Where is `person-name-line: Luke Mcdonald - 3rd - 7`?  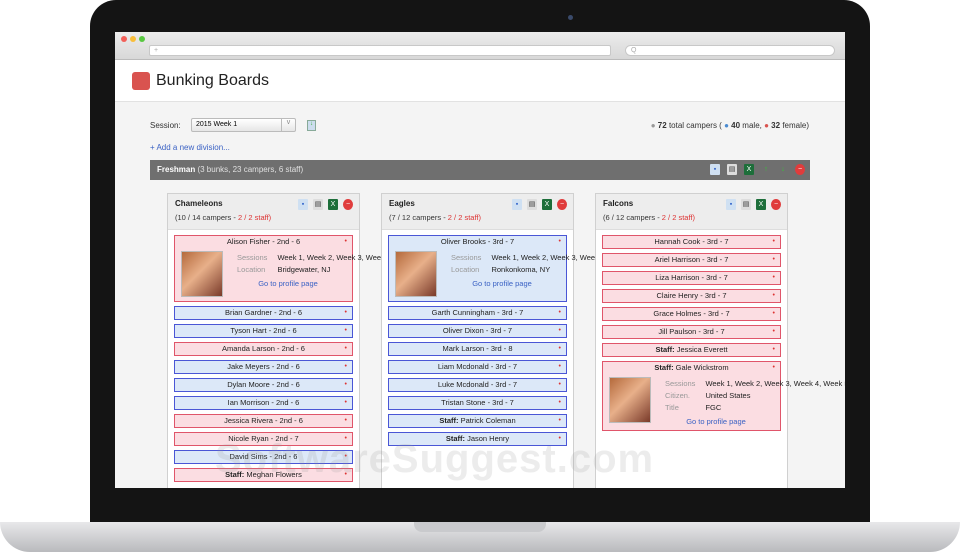
person-name-line: Luke Mcdonald - 3rd - 7 is located at coordinates (477, 384).